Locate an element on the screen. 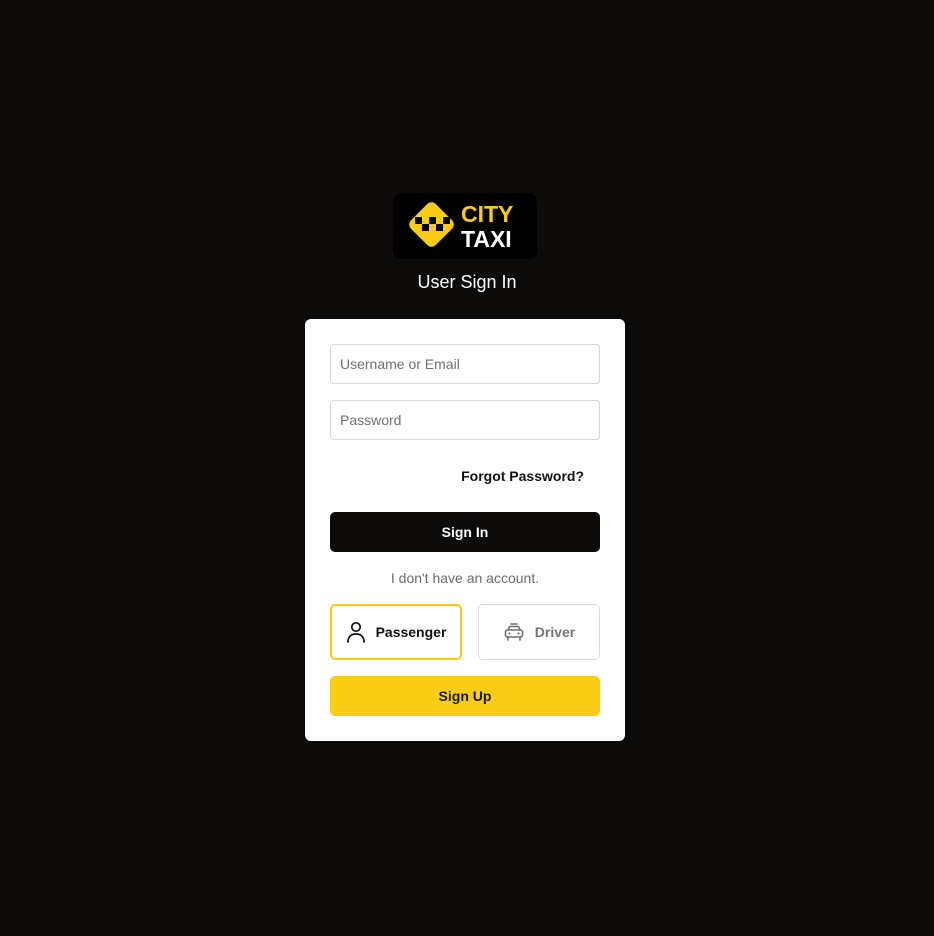 The image size is (934, 936). logo-text-city: CITY is located at coordinates (487, 214).